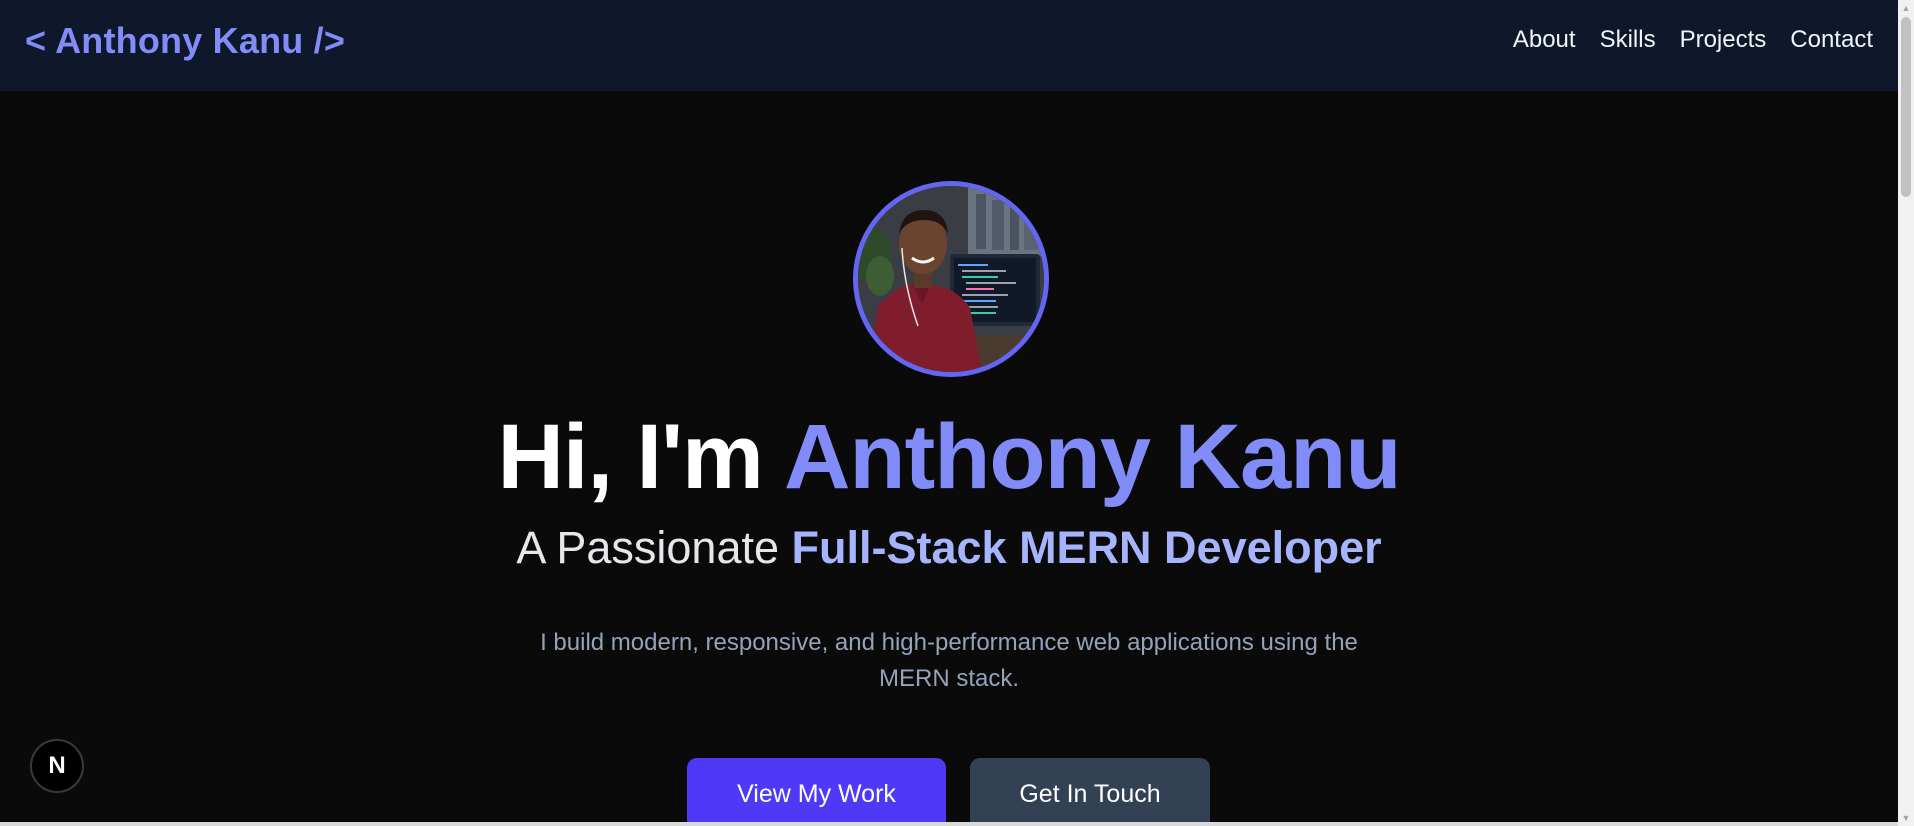 This screenshot has width=1914, height=826. Describe the element at coordinates (1906, 107) in the screenshot. I see `scrollbar-thumb` at that location.